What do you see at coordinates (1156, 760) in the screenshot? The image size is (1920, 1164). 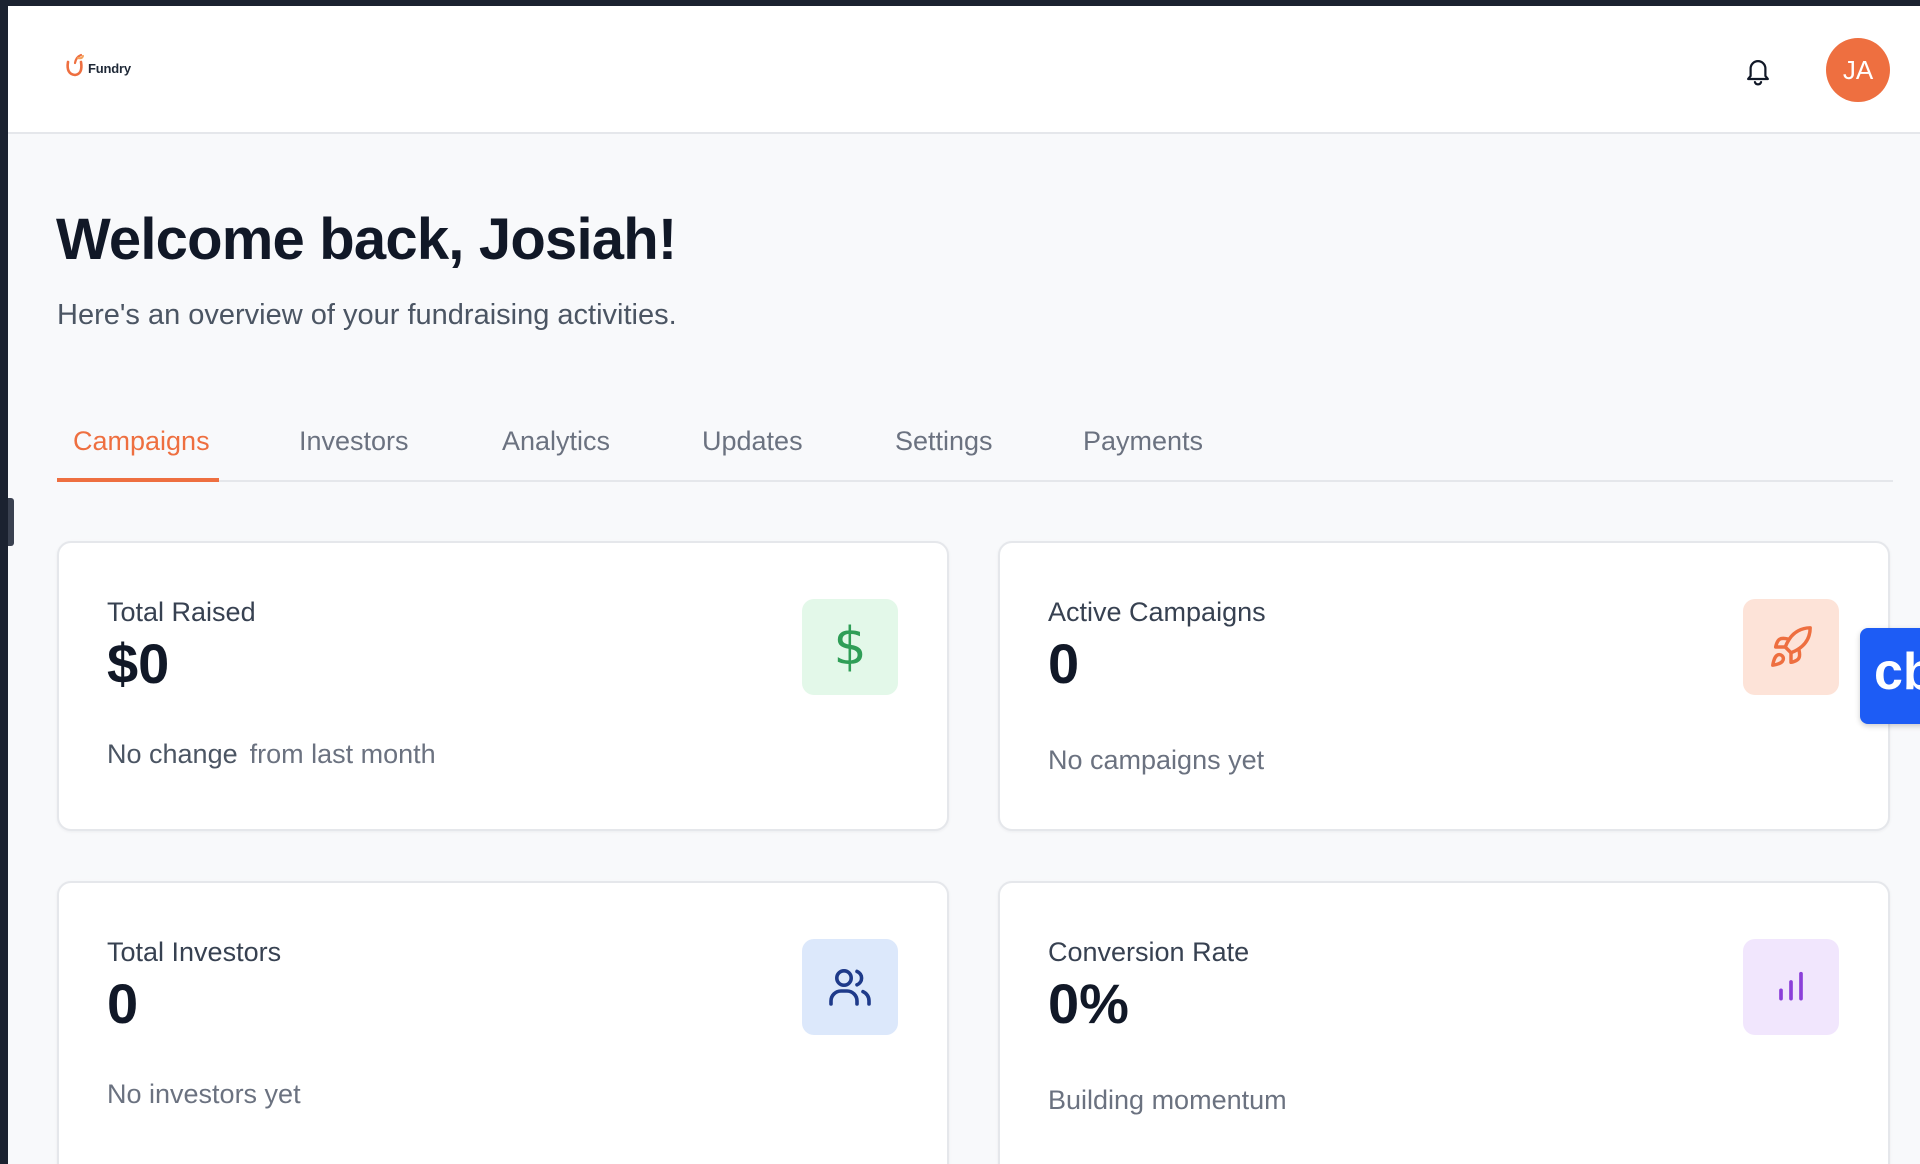 I see `active-campaigns-note: No campaigns yet` at bounding box center [1156, 760].